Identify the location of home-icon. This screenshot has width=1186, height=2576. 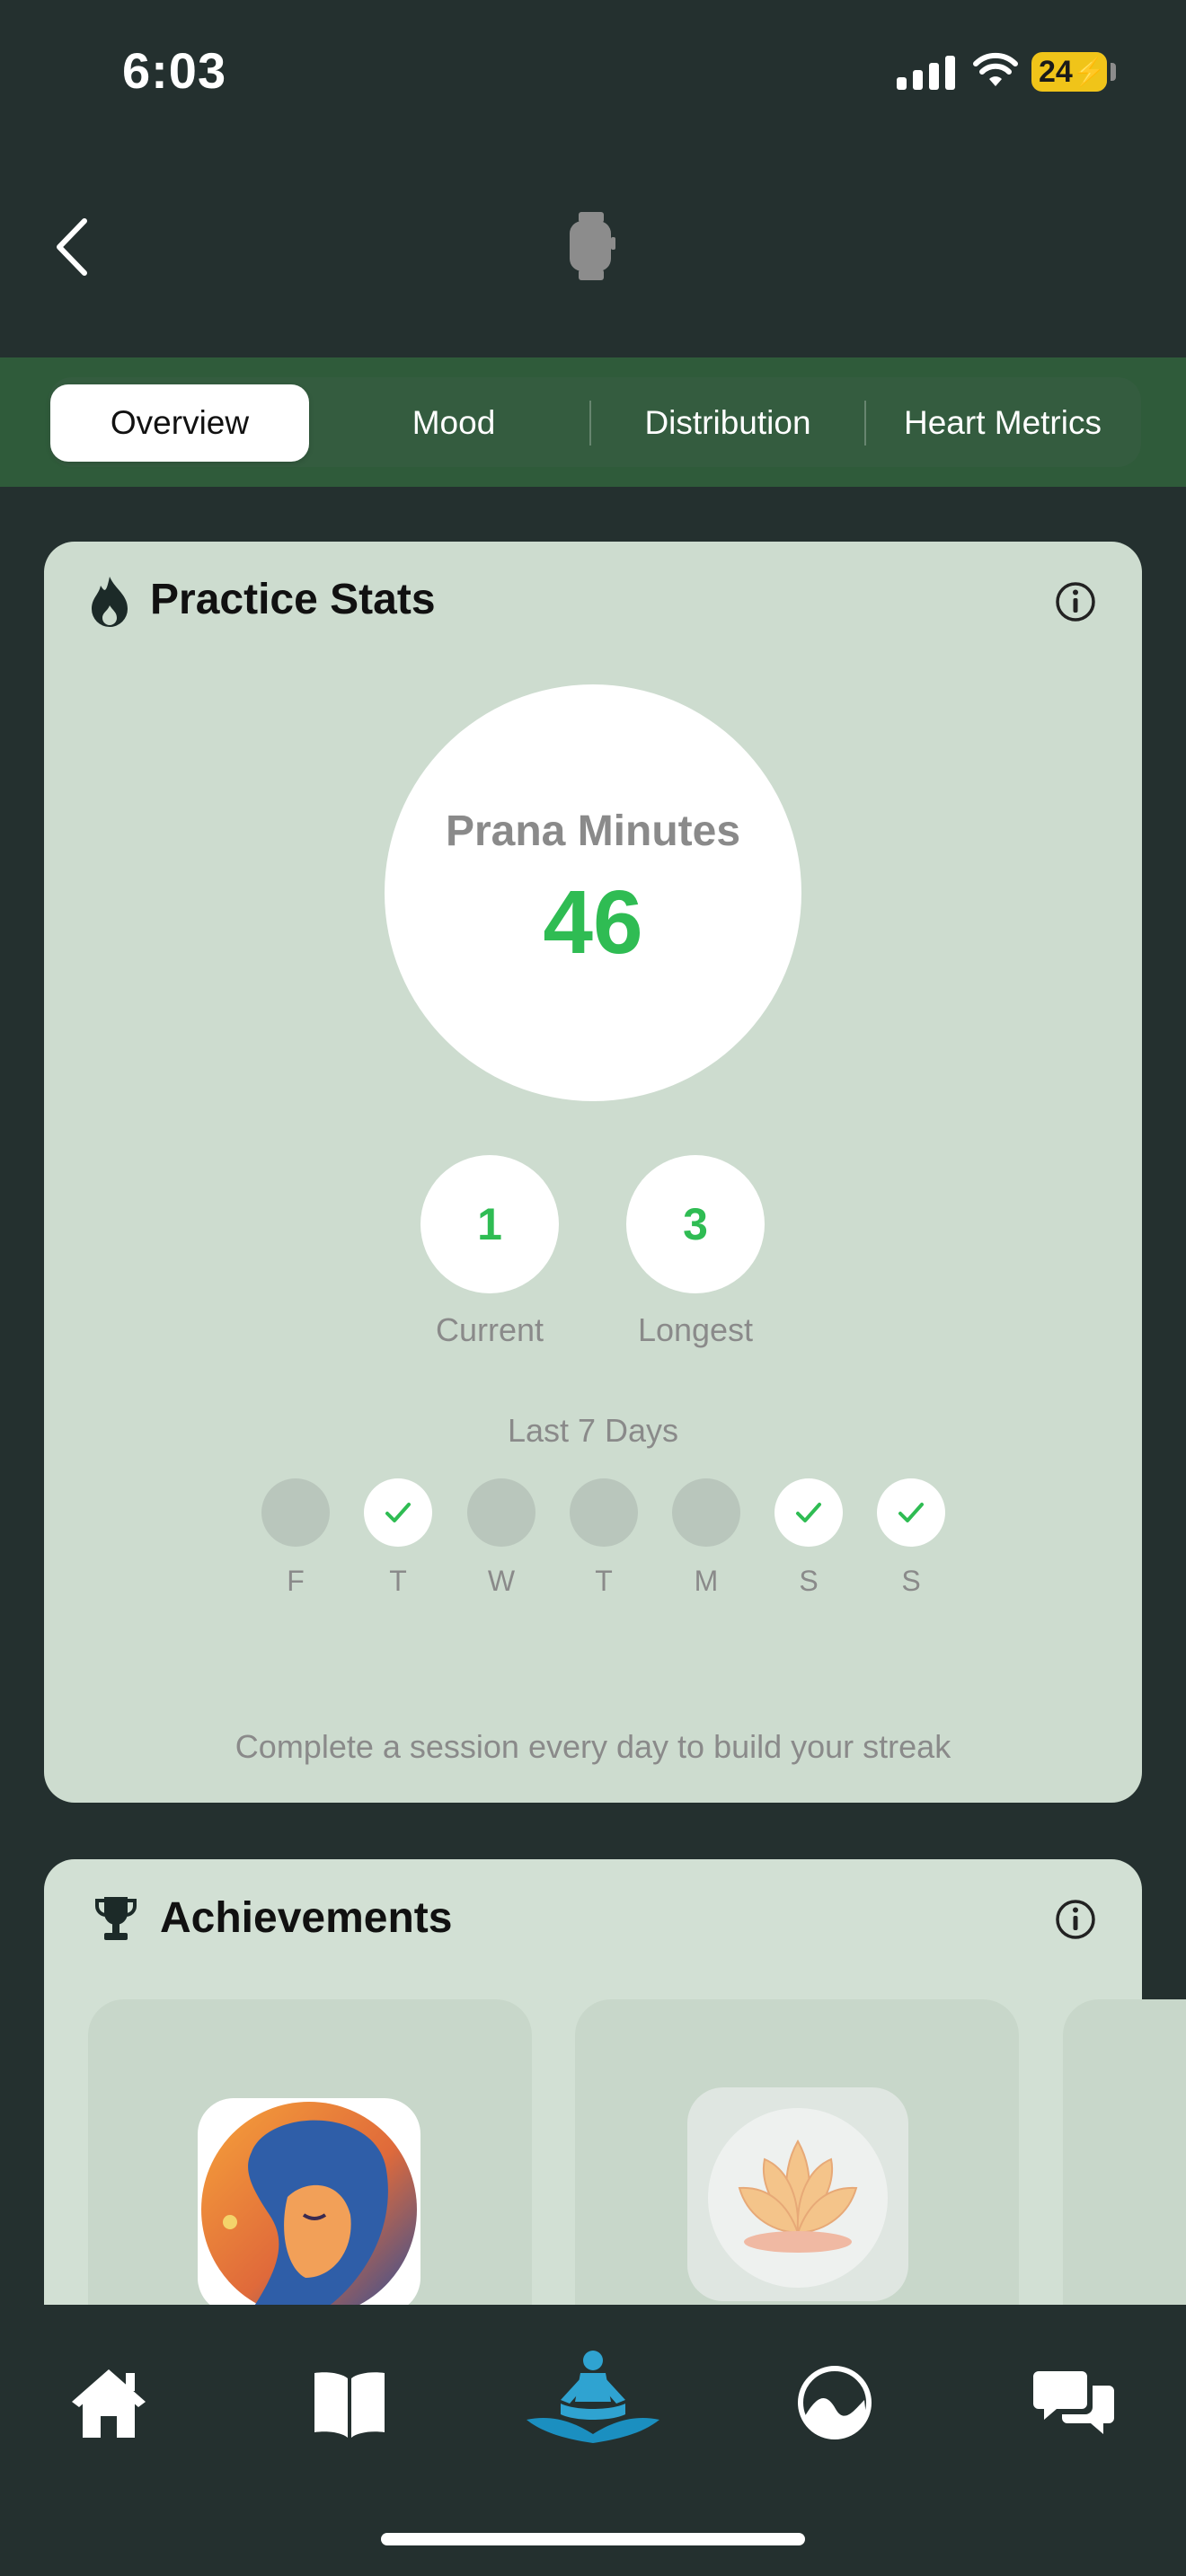
(108, 2402).